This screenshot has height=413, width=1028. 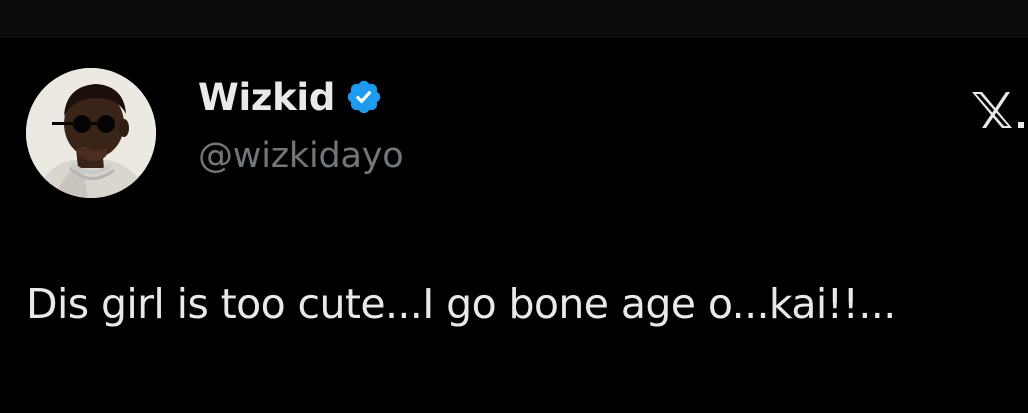 What do you see at coordinates (364, 97) in the screenshot?
I see `verified-badge-icon` at bounding box center [364, 97].